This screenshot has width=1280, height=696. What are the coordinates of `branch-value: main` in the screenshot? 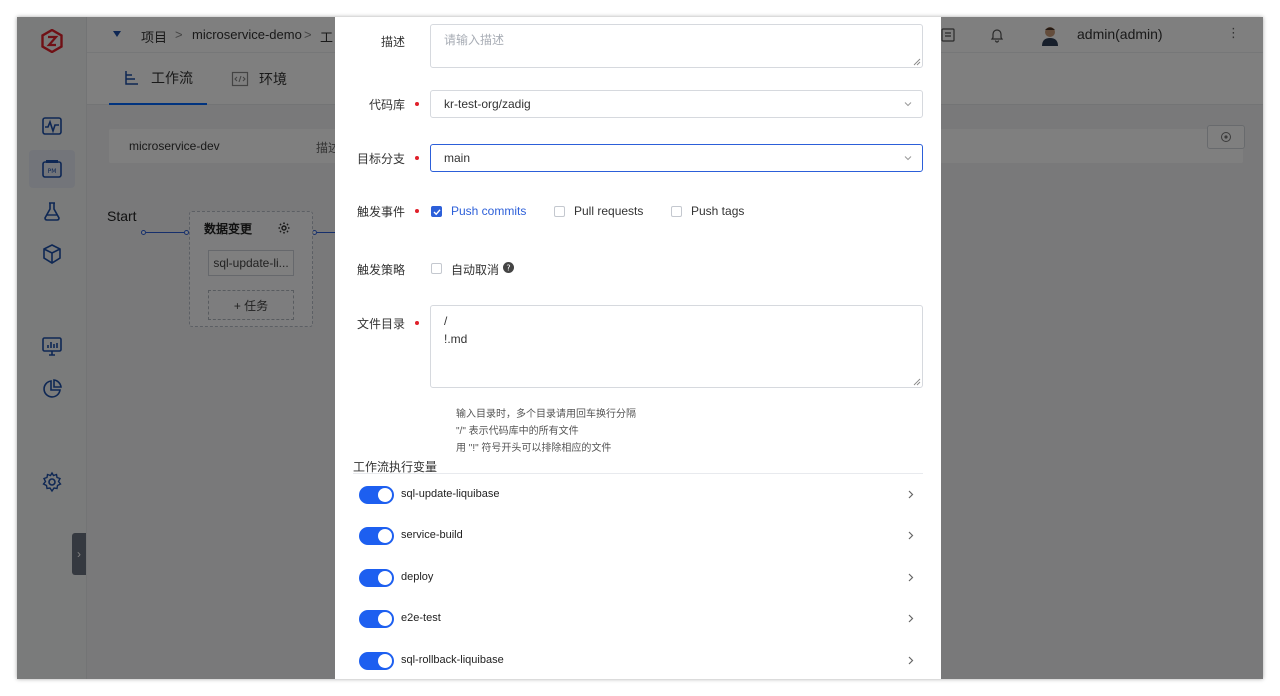 It's located at (457, 158).